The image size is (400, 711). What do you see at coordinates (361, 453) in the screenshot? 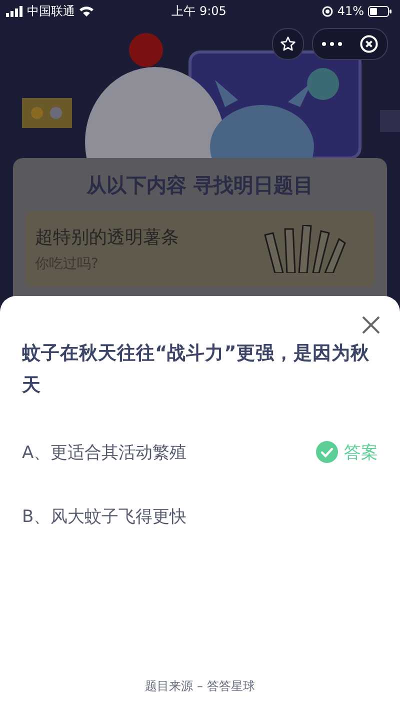
I see `answer-label: 答案` at bounding box center [361, 453].